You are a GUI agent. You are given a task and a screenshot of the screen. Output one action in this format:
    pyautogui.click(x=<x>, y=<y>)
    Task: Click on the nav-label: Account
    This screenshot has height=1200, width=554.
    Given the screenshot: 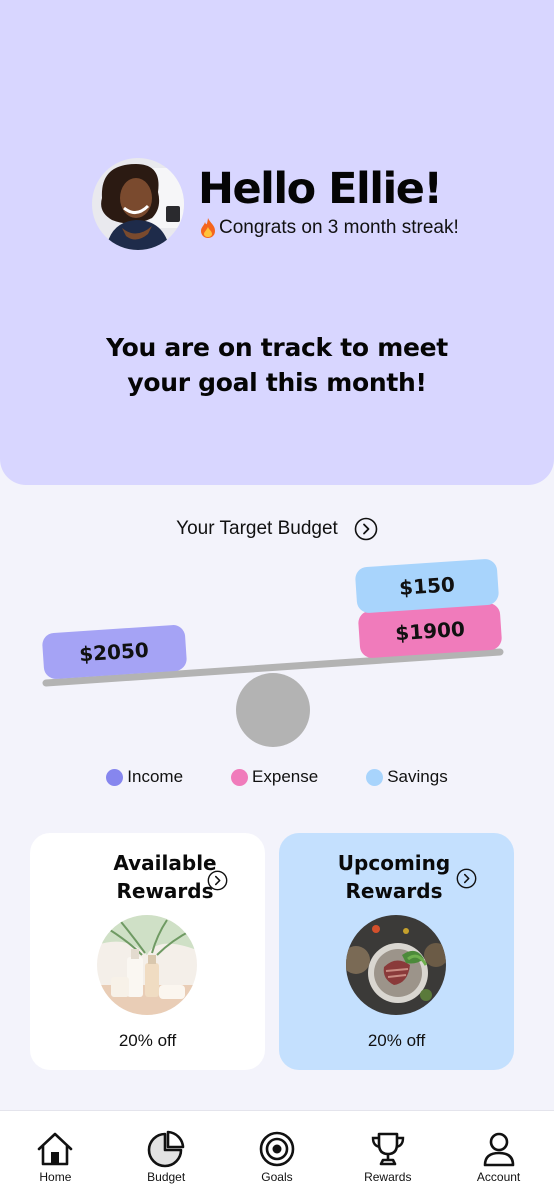 What is the action you would take?
    pyautogui.click(x=498, y=1177)
    